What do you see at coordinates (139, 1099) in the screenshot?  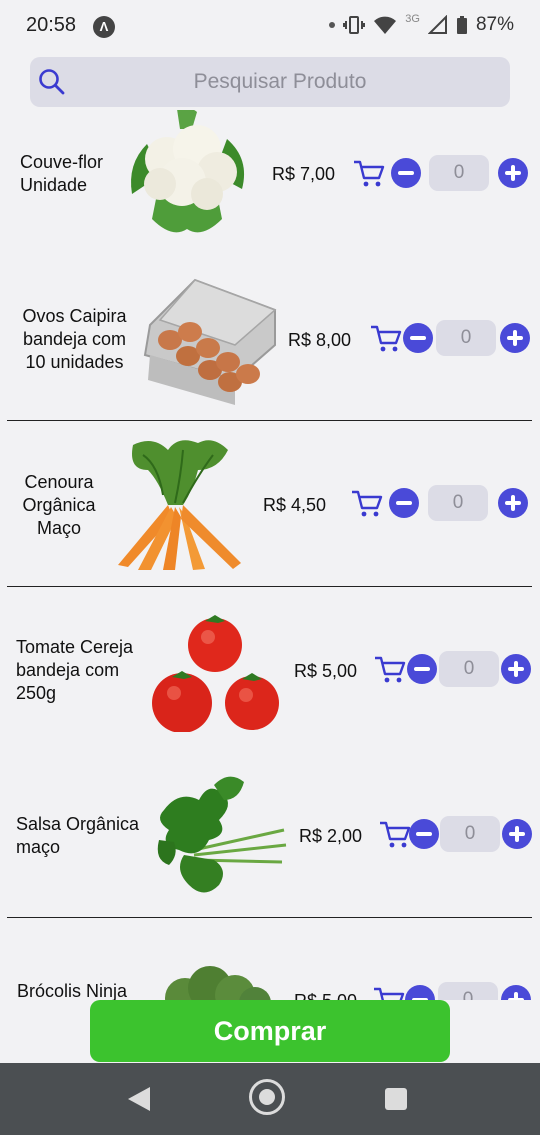 I see `back-icon` at bounding box center [139, 1099].